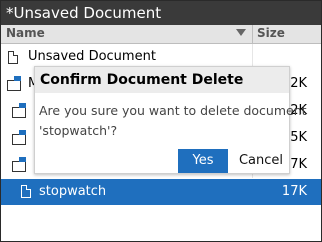  Describe the element at coordinates (73, 191) in the screenshot. I see `file-name: stopwatch` at that location.